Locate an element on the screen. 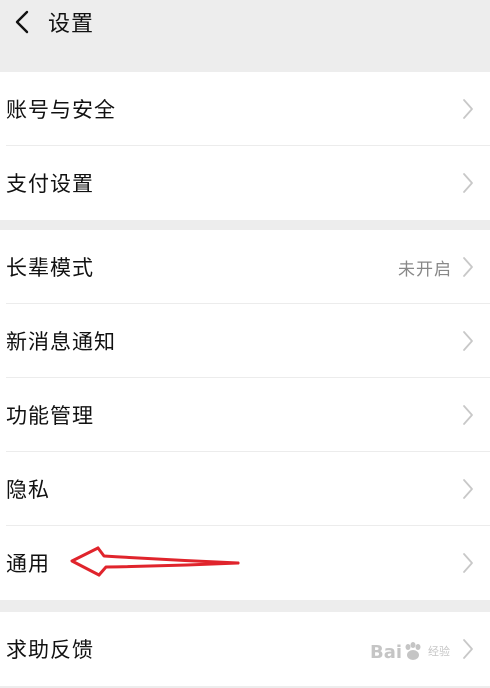 The width and height of the screenshot is (490, 688). watermark-logo: Bai 经验 is located at coordinates (426, 652).